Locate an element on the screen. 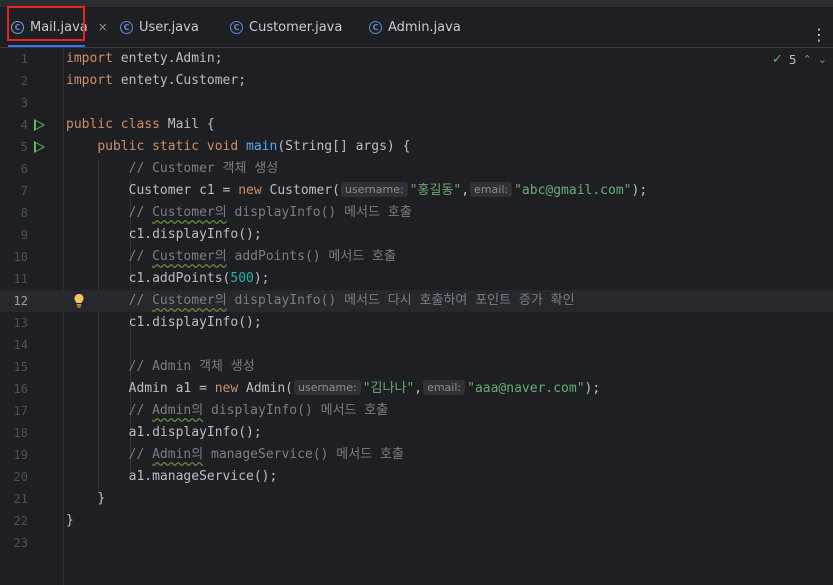  comment: // Admin 객체 생성 is located at coordinates (191, 366).